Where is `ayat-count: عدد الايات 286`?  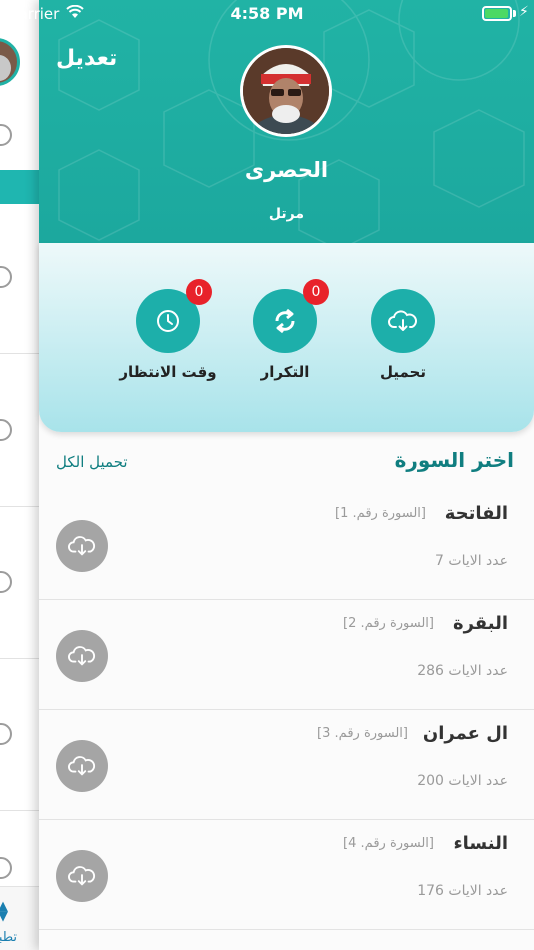 ayat-count: عدد الايات 286 is located at coordinates (462, 671).